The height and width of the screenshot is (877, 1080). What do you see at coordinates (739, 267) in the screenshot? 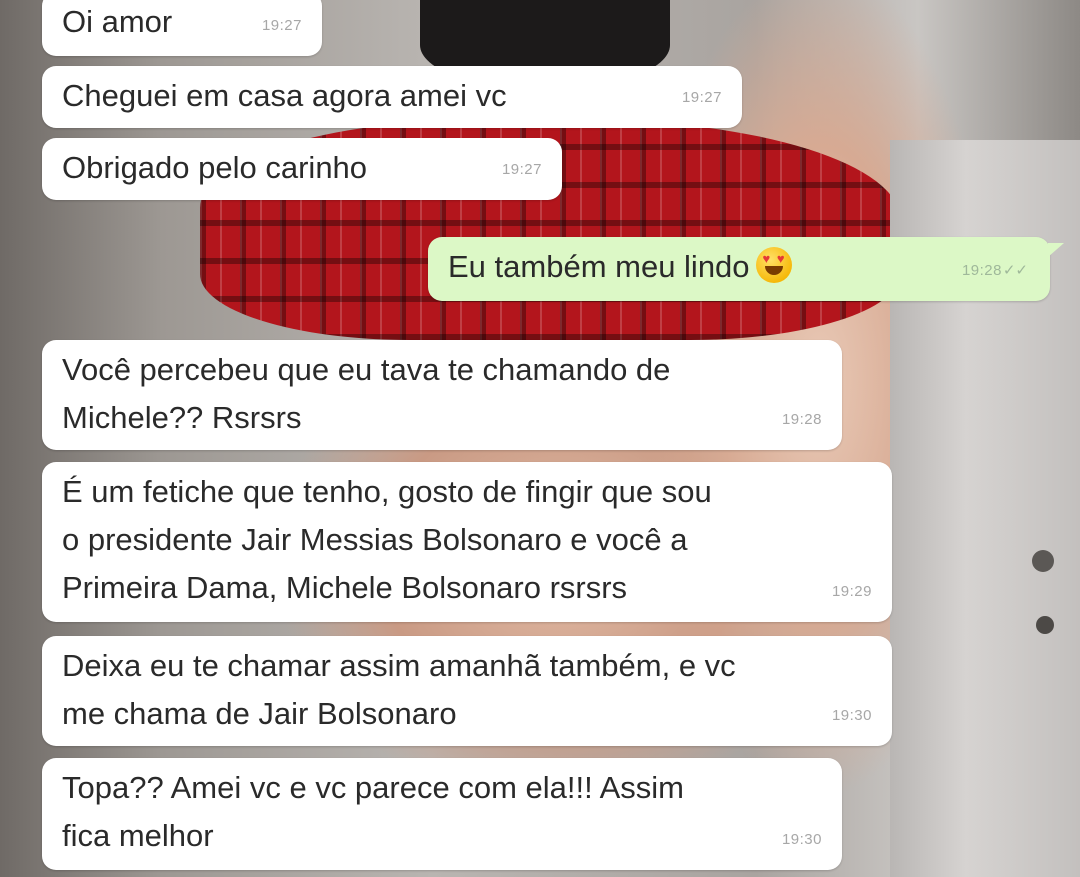
I see `message-text: Eu também meu lindo` at bounding box center [739, 267].